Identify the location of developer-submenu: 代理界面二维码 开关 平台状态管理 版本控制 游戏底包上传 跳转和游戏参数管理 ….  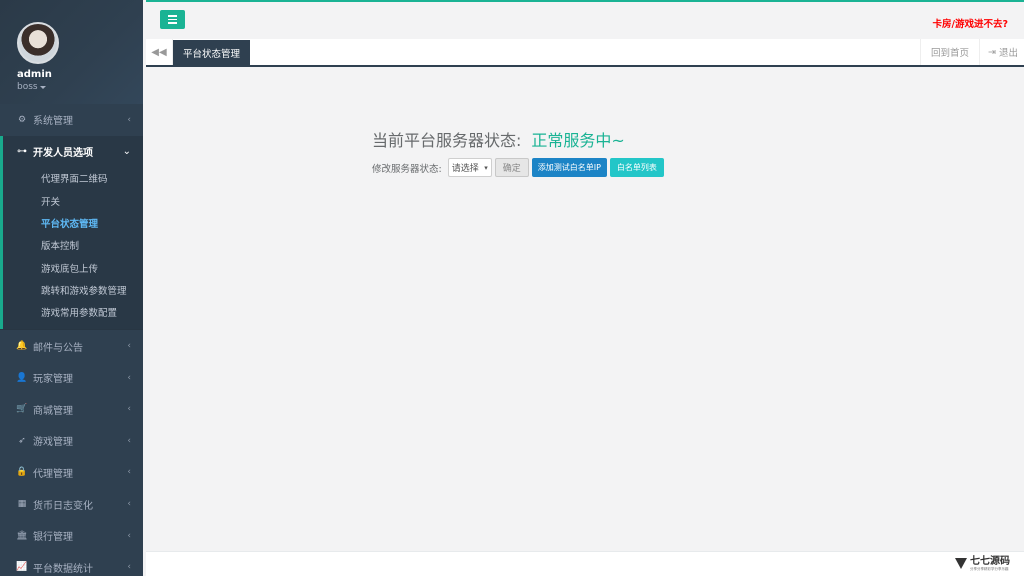
(73, 248).